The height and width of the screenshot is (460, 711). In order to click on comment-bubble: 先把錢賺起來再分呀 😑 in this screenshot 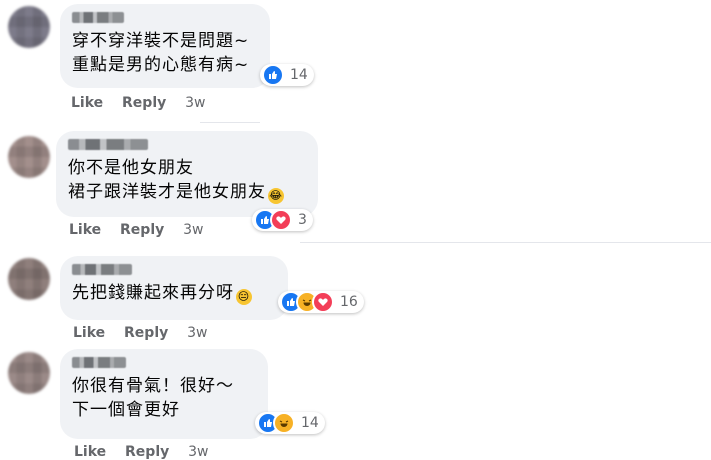, I will do `click(174, 288)`.